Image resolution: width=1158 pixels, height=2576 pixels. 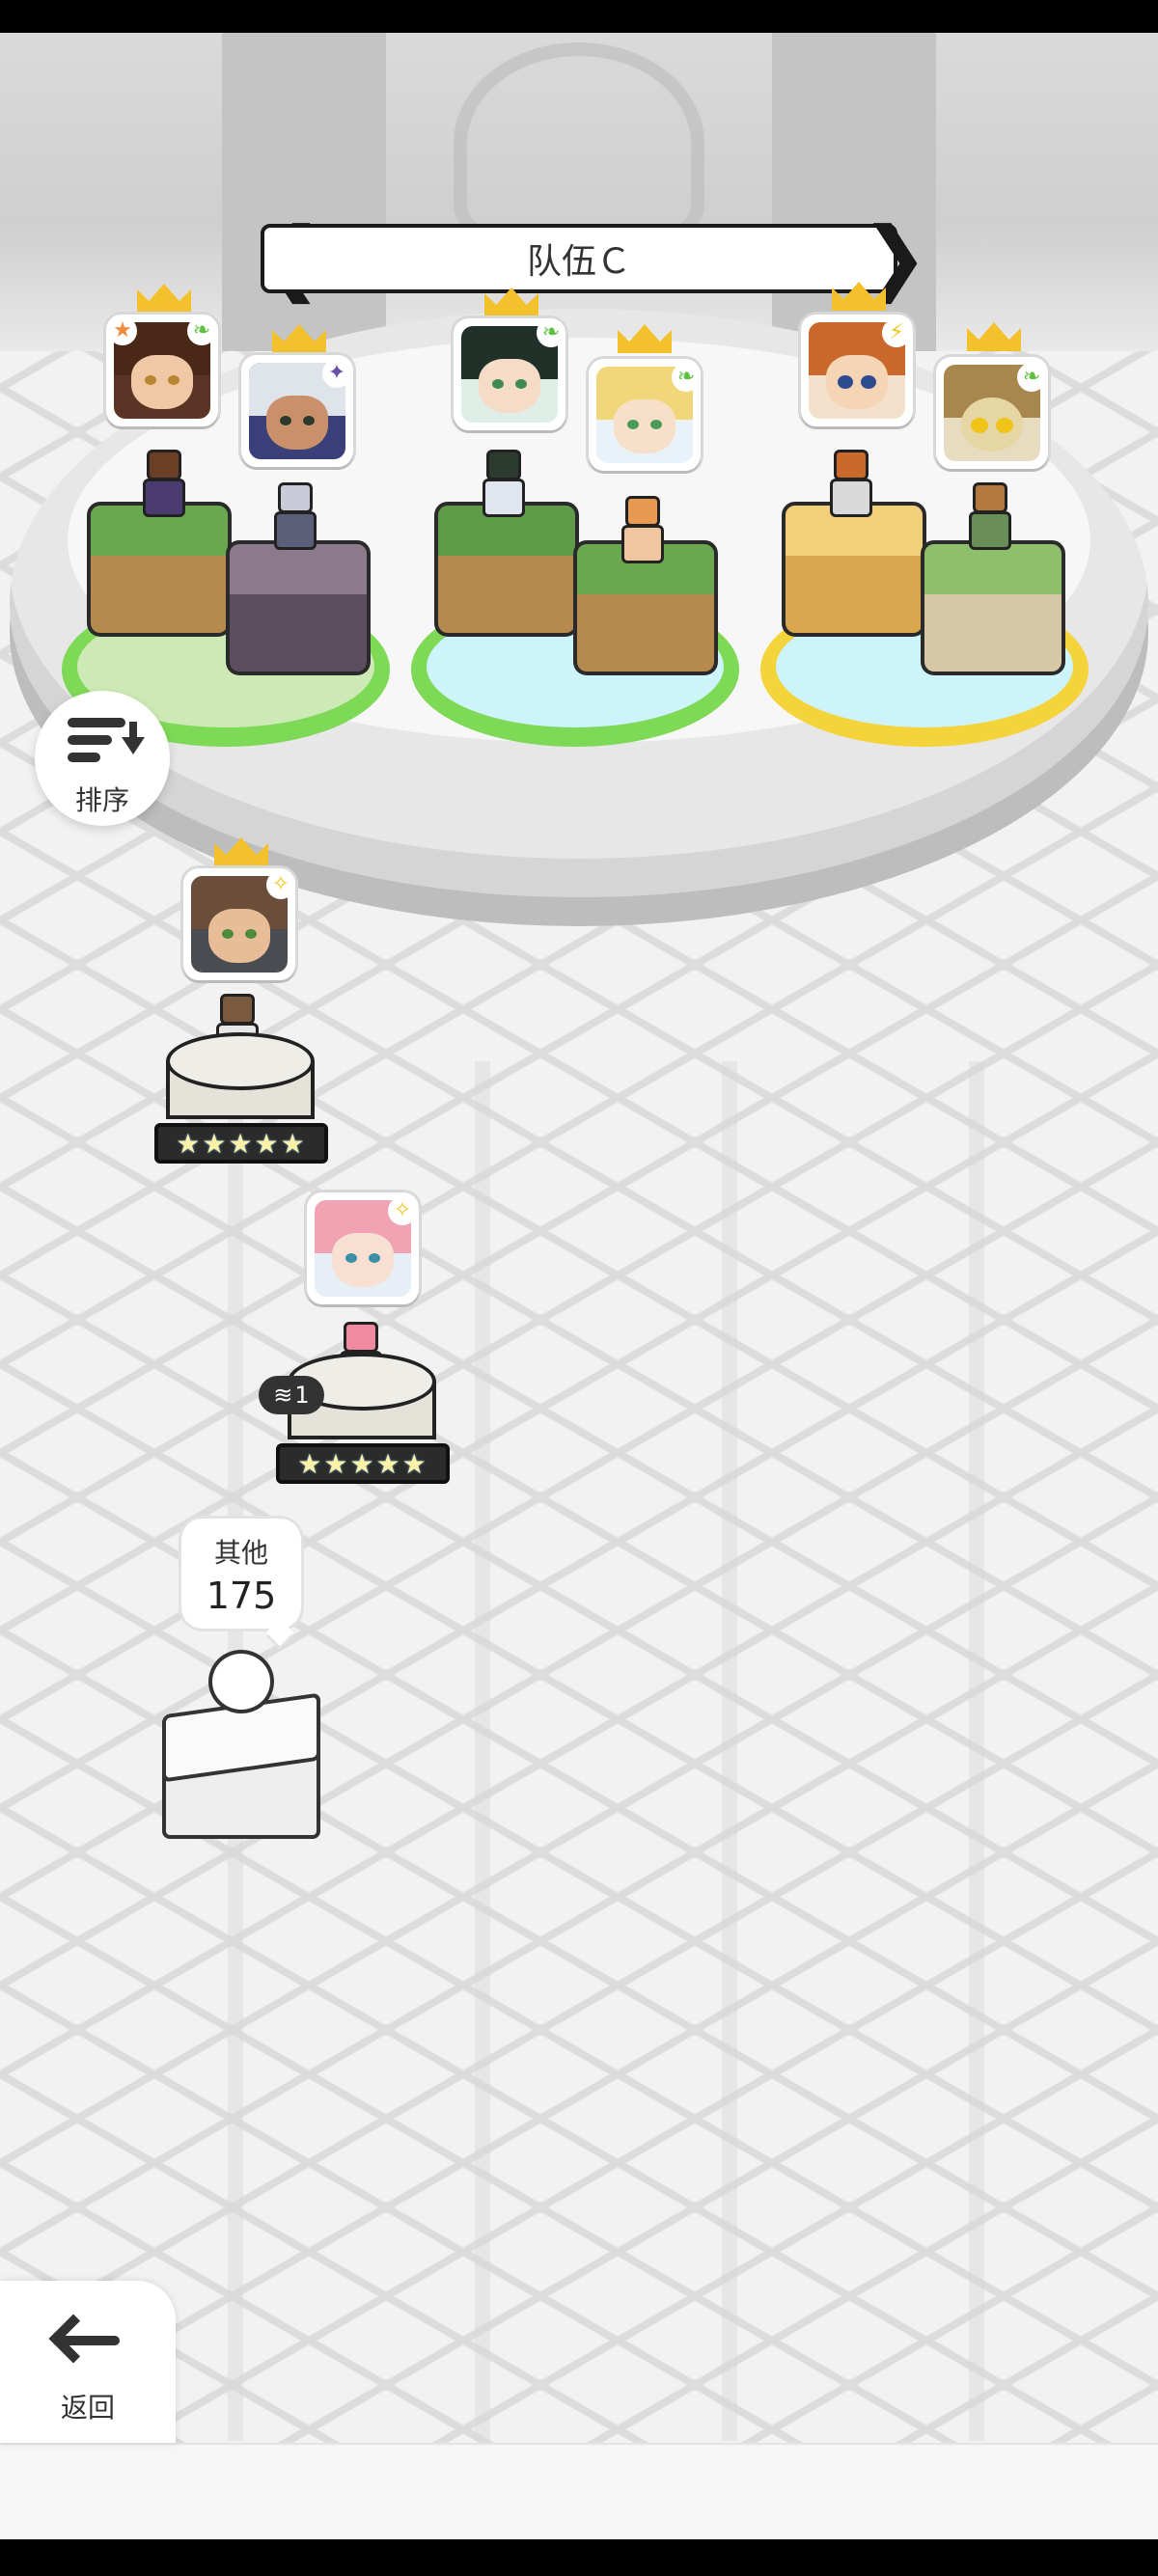 What do you see at coordinates (122, 331) in the screenshot?
I see `star-rank-icon: ★` at bounding box center [122, 331].